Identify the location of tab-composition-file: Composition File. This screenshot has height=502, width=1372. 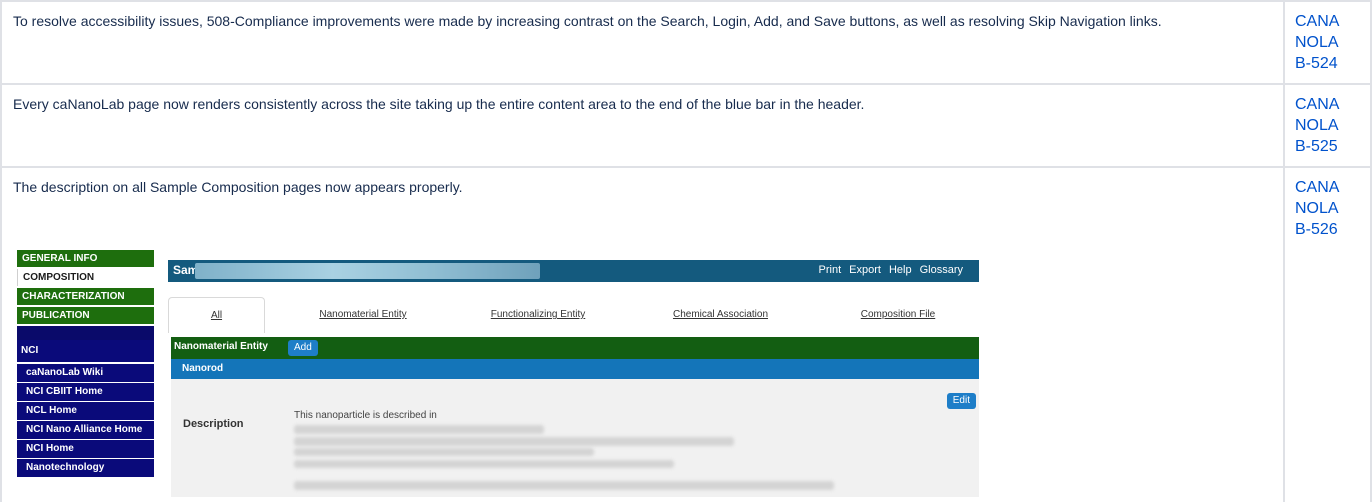
(898, 315).